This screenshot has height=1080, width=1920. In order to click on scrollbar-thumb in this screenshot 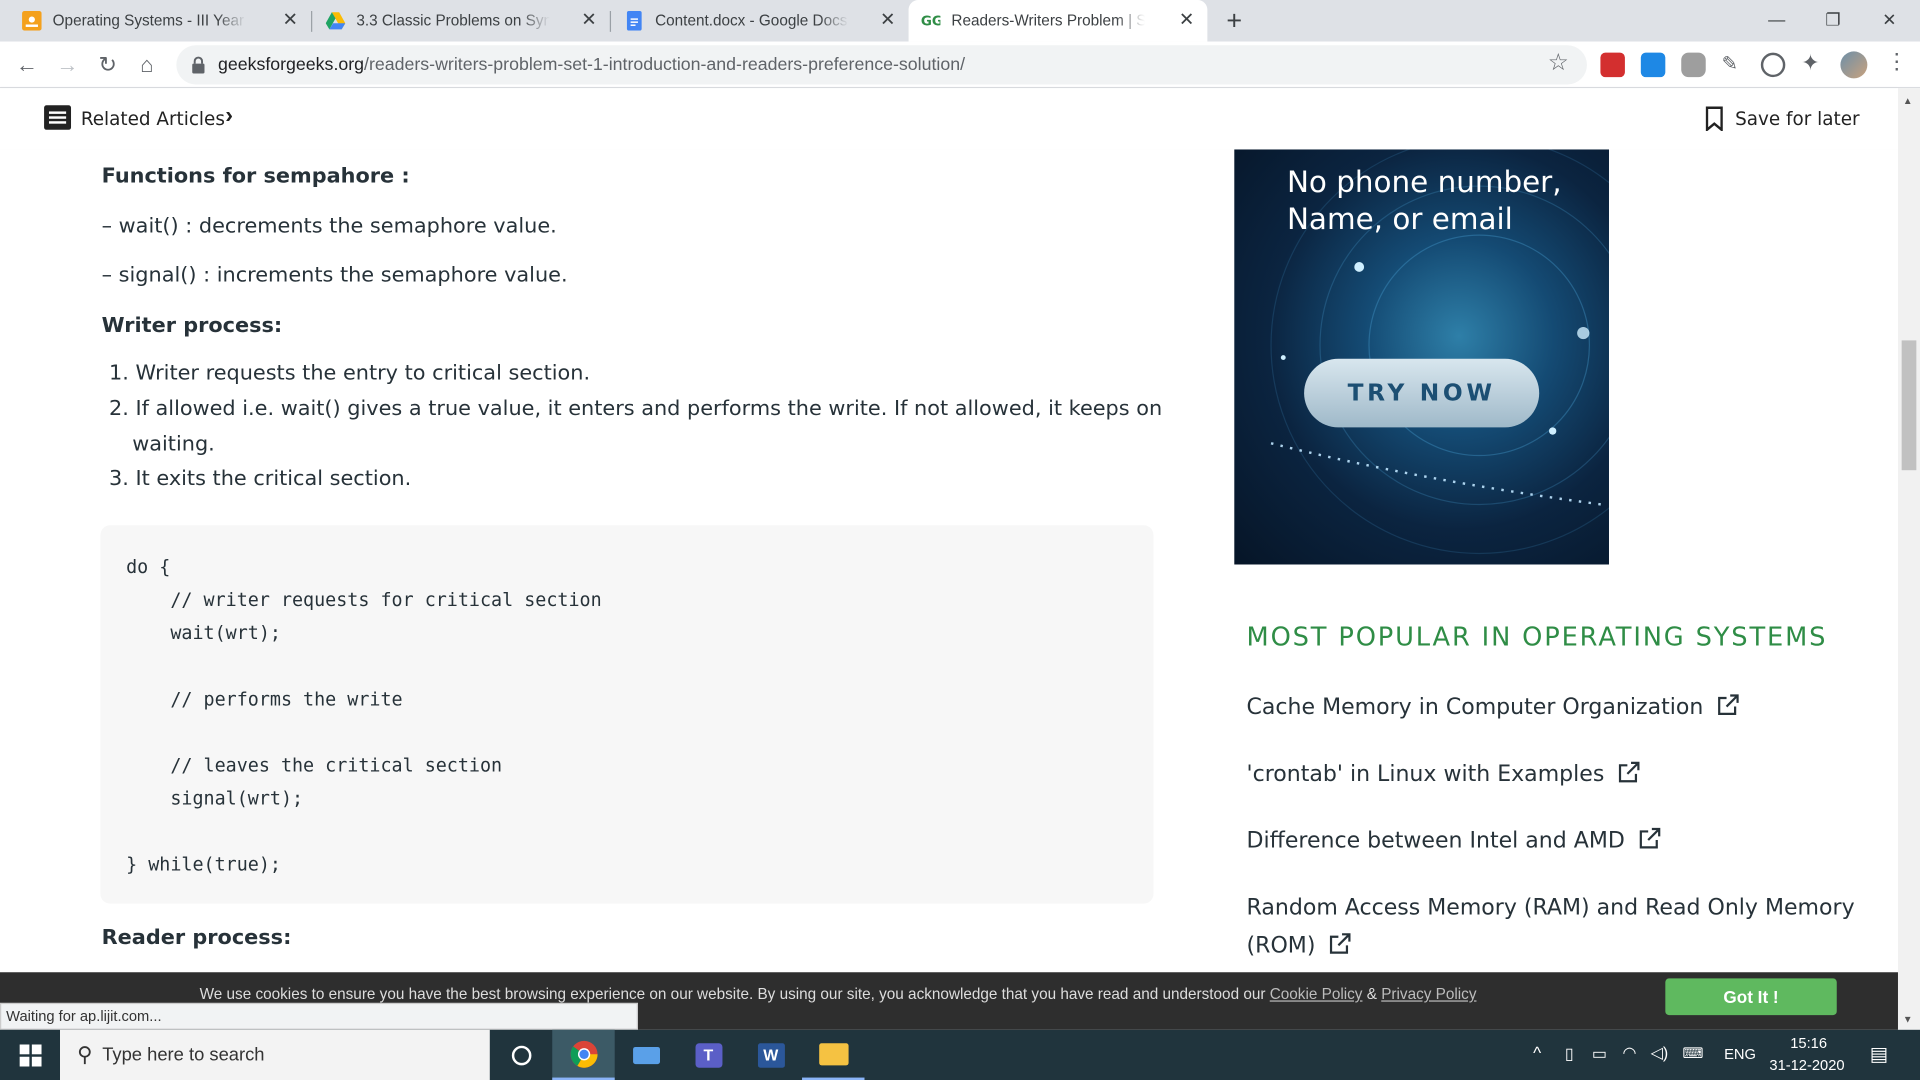, I will do `click(1909, 405)`.